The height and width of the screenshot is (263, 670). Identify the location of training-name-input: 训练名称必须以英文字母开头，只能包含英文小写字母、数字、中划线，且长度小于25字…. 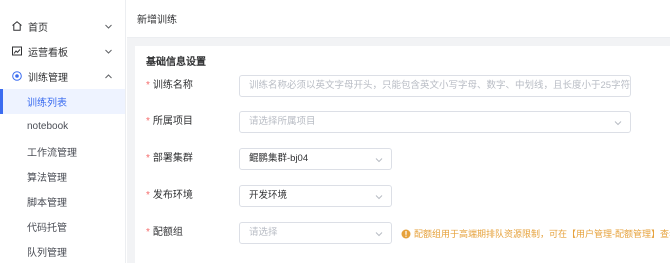
(435, 86).